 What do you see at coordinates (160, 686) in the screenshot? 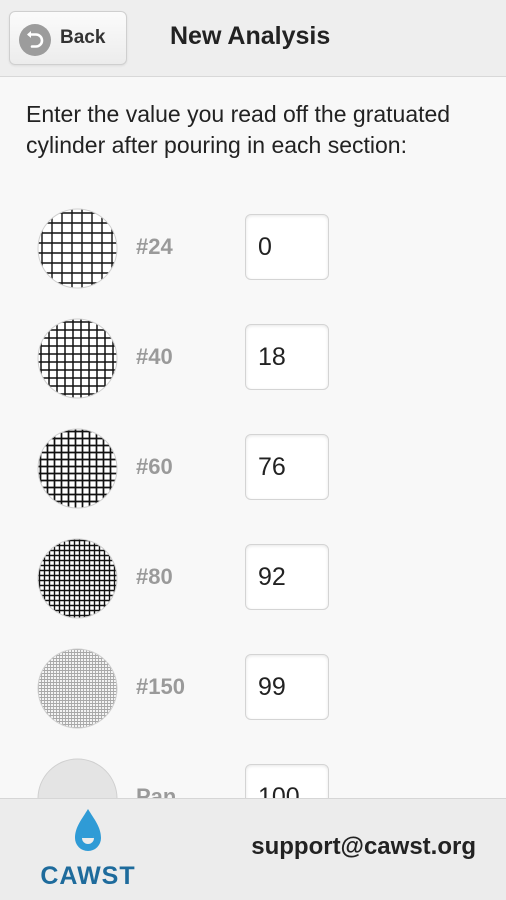
I see `sieve-label: #150` at bounding box center [160, 686].